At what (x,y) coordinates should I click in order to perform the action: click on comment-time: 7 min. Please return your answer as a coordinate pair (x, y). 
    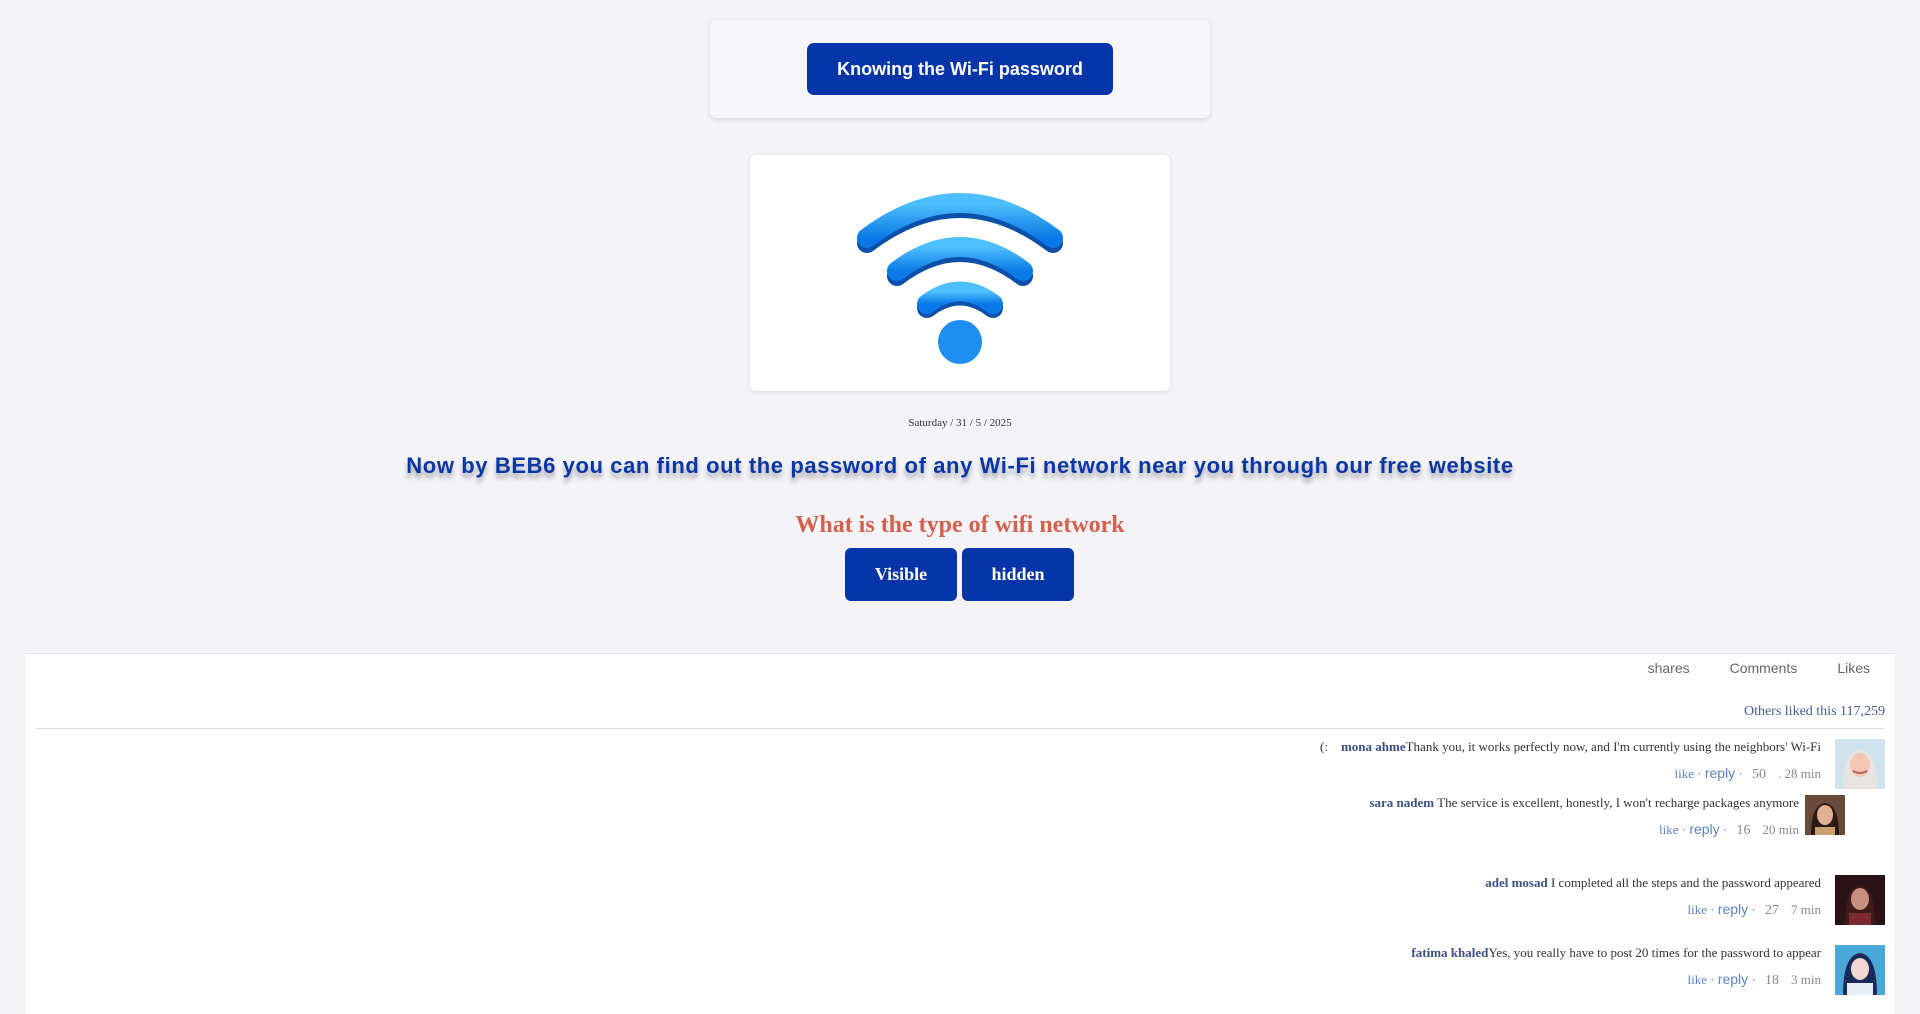
    Looking at the image, I should click on (1806, 909).